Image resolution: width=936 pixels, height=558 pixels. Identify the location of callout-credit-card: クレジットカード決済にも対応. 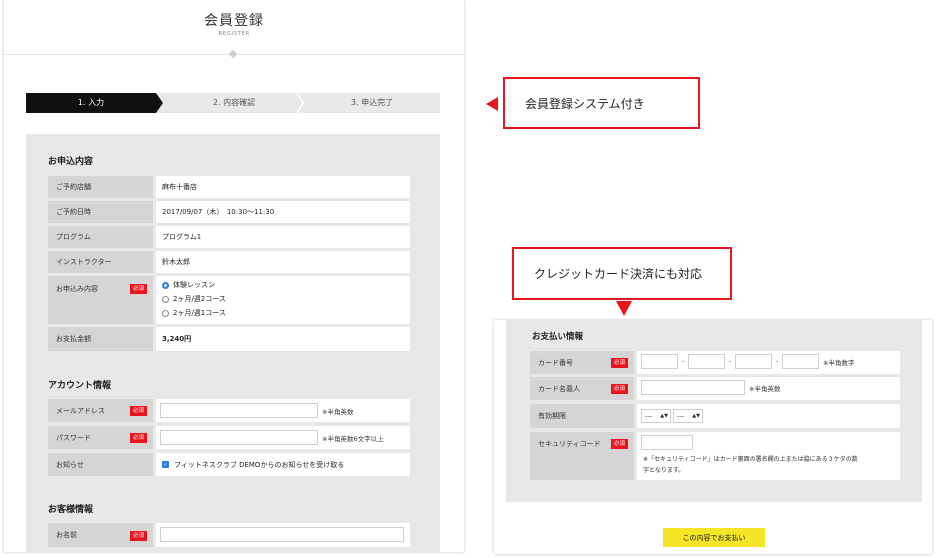
(622, 273).